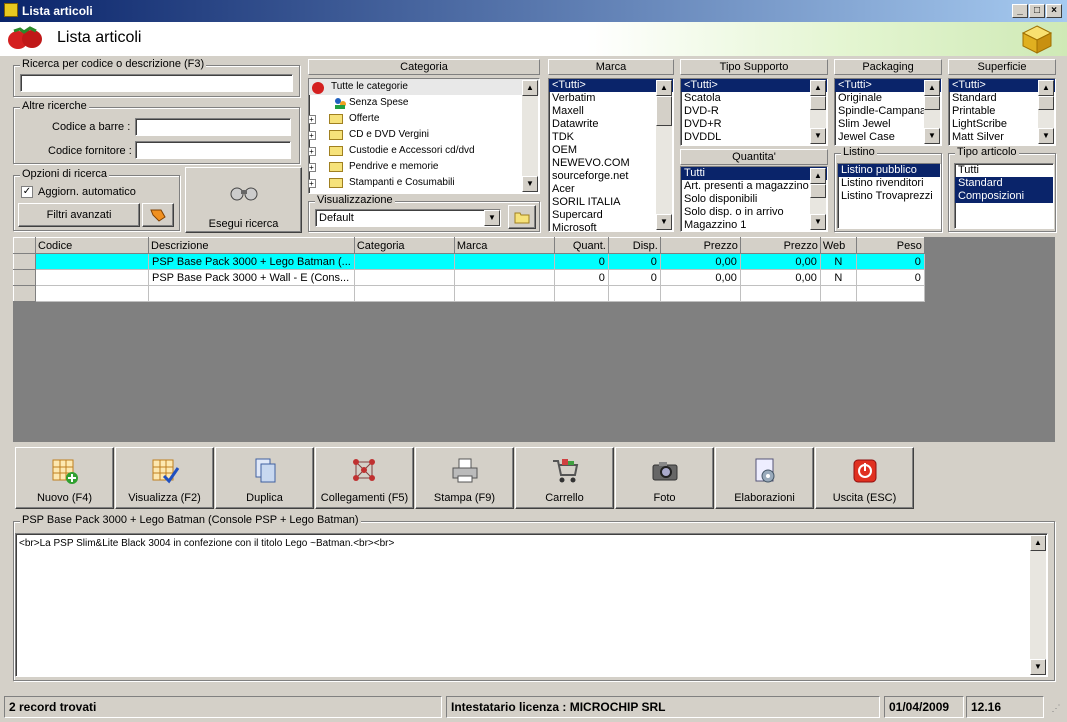 This screenshot has height=722, width=1067. Describe the element at coordinates (754, 186) in the screenshot. I see `list-item: Art. presenti a magazzino` at that location.